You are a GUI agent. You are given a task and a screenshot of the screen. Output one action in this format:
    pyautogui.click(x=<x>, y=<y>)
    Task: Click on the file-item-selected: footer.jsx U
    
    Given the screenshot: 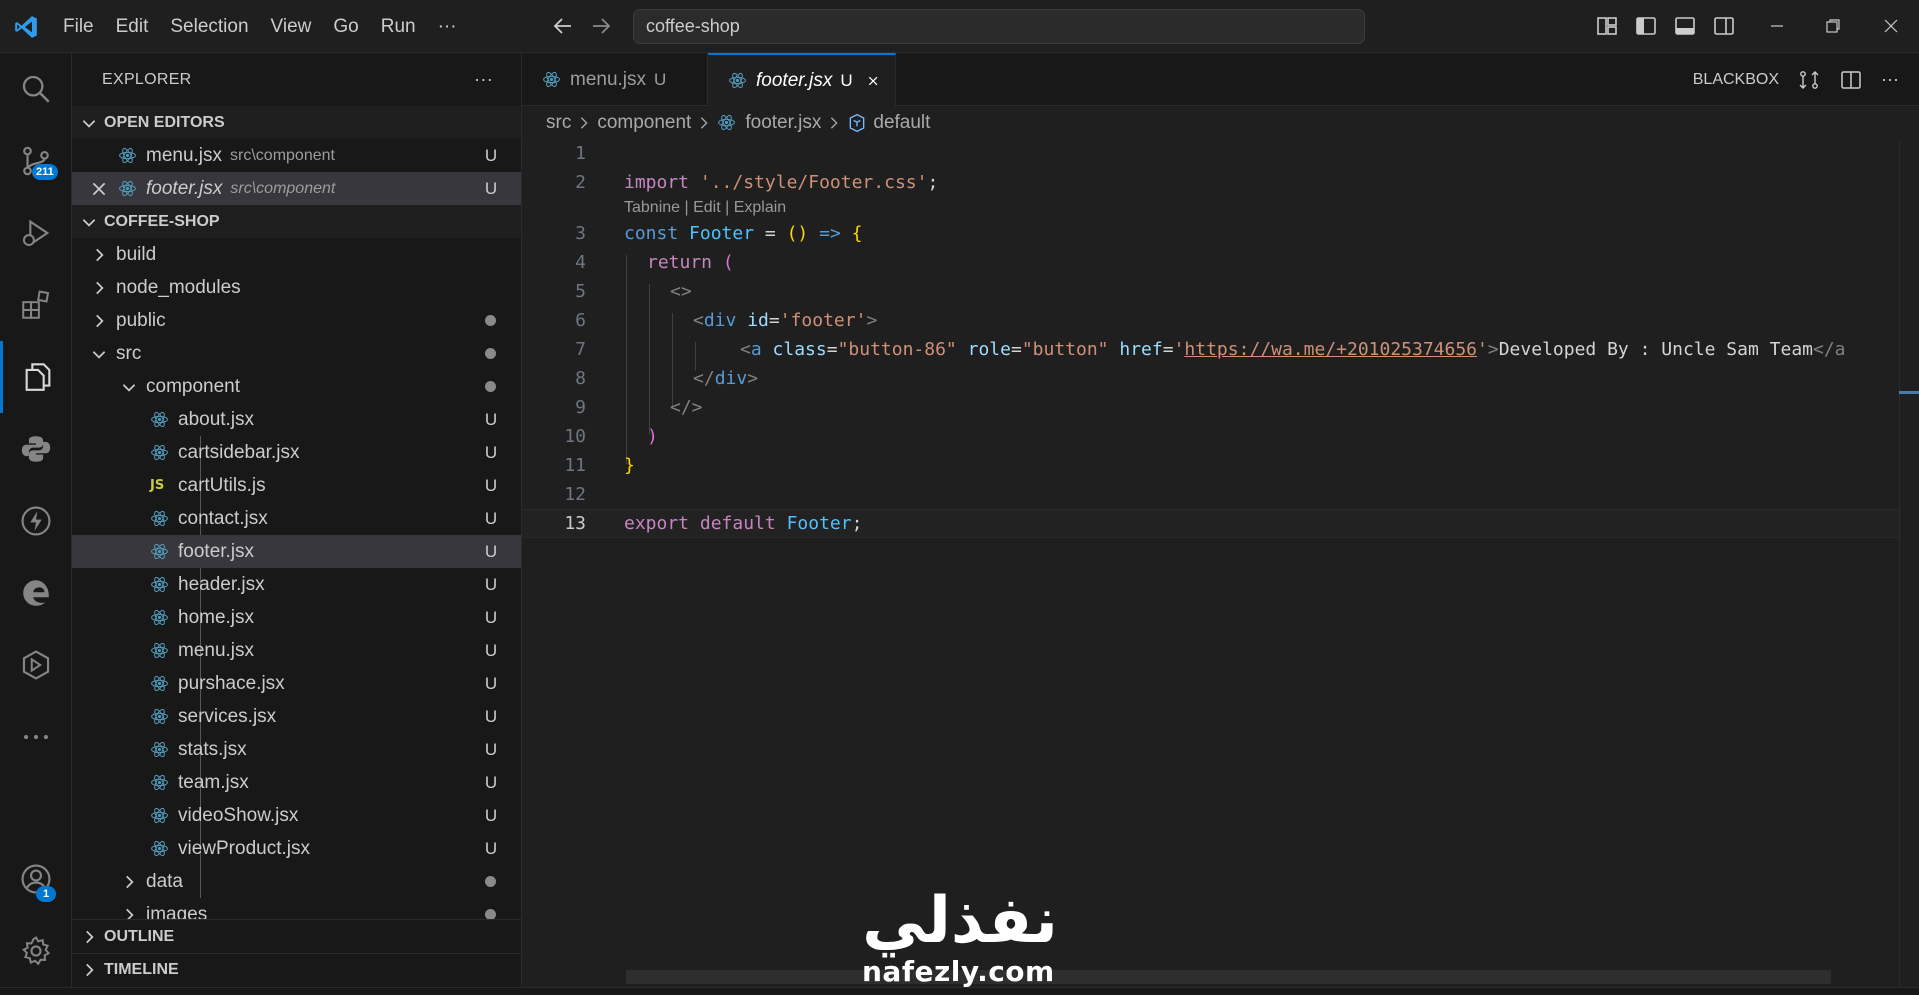 What is the action you would take?
    pyautogui.click(x=296, y=551)
    